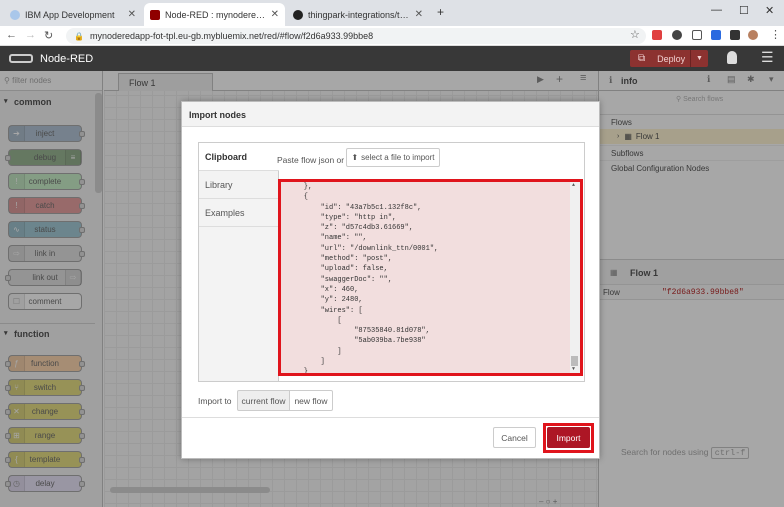  What do you see at coordinates (753, 35) in the screenshot?
I see `profile-avatar` at bounding box center [753, 35].